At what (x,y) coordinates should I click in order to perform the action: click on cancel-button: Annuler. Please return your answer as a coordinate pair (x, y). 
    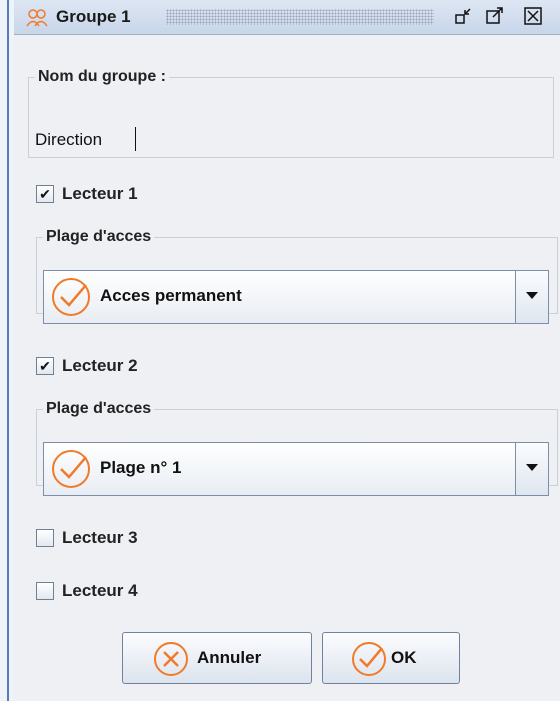
    Looking at the image, I should click on (217, 658).